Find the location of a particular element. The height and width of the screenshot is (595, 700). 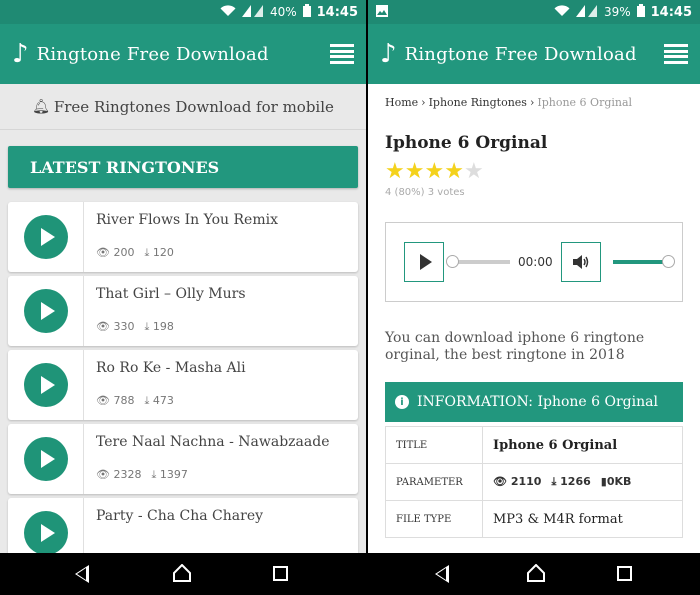

breadcrumb-home: Home is located at coordinates (401, 102).